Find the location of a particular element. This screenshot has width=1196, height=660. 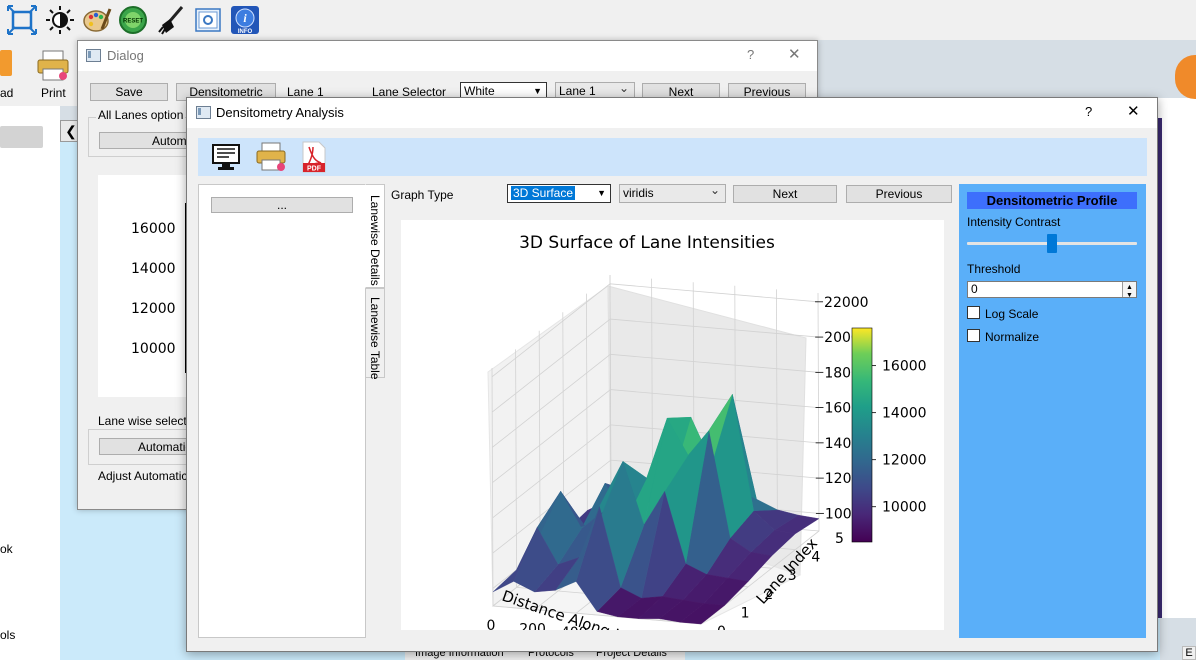

densitometry-help-button: ? is located at coordinates (1088, 111).